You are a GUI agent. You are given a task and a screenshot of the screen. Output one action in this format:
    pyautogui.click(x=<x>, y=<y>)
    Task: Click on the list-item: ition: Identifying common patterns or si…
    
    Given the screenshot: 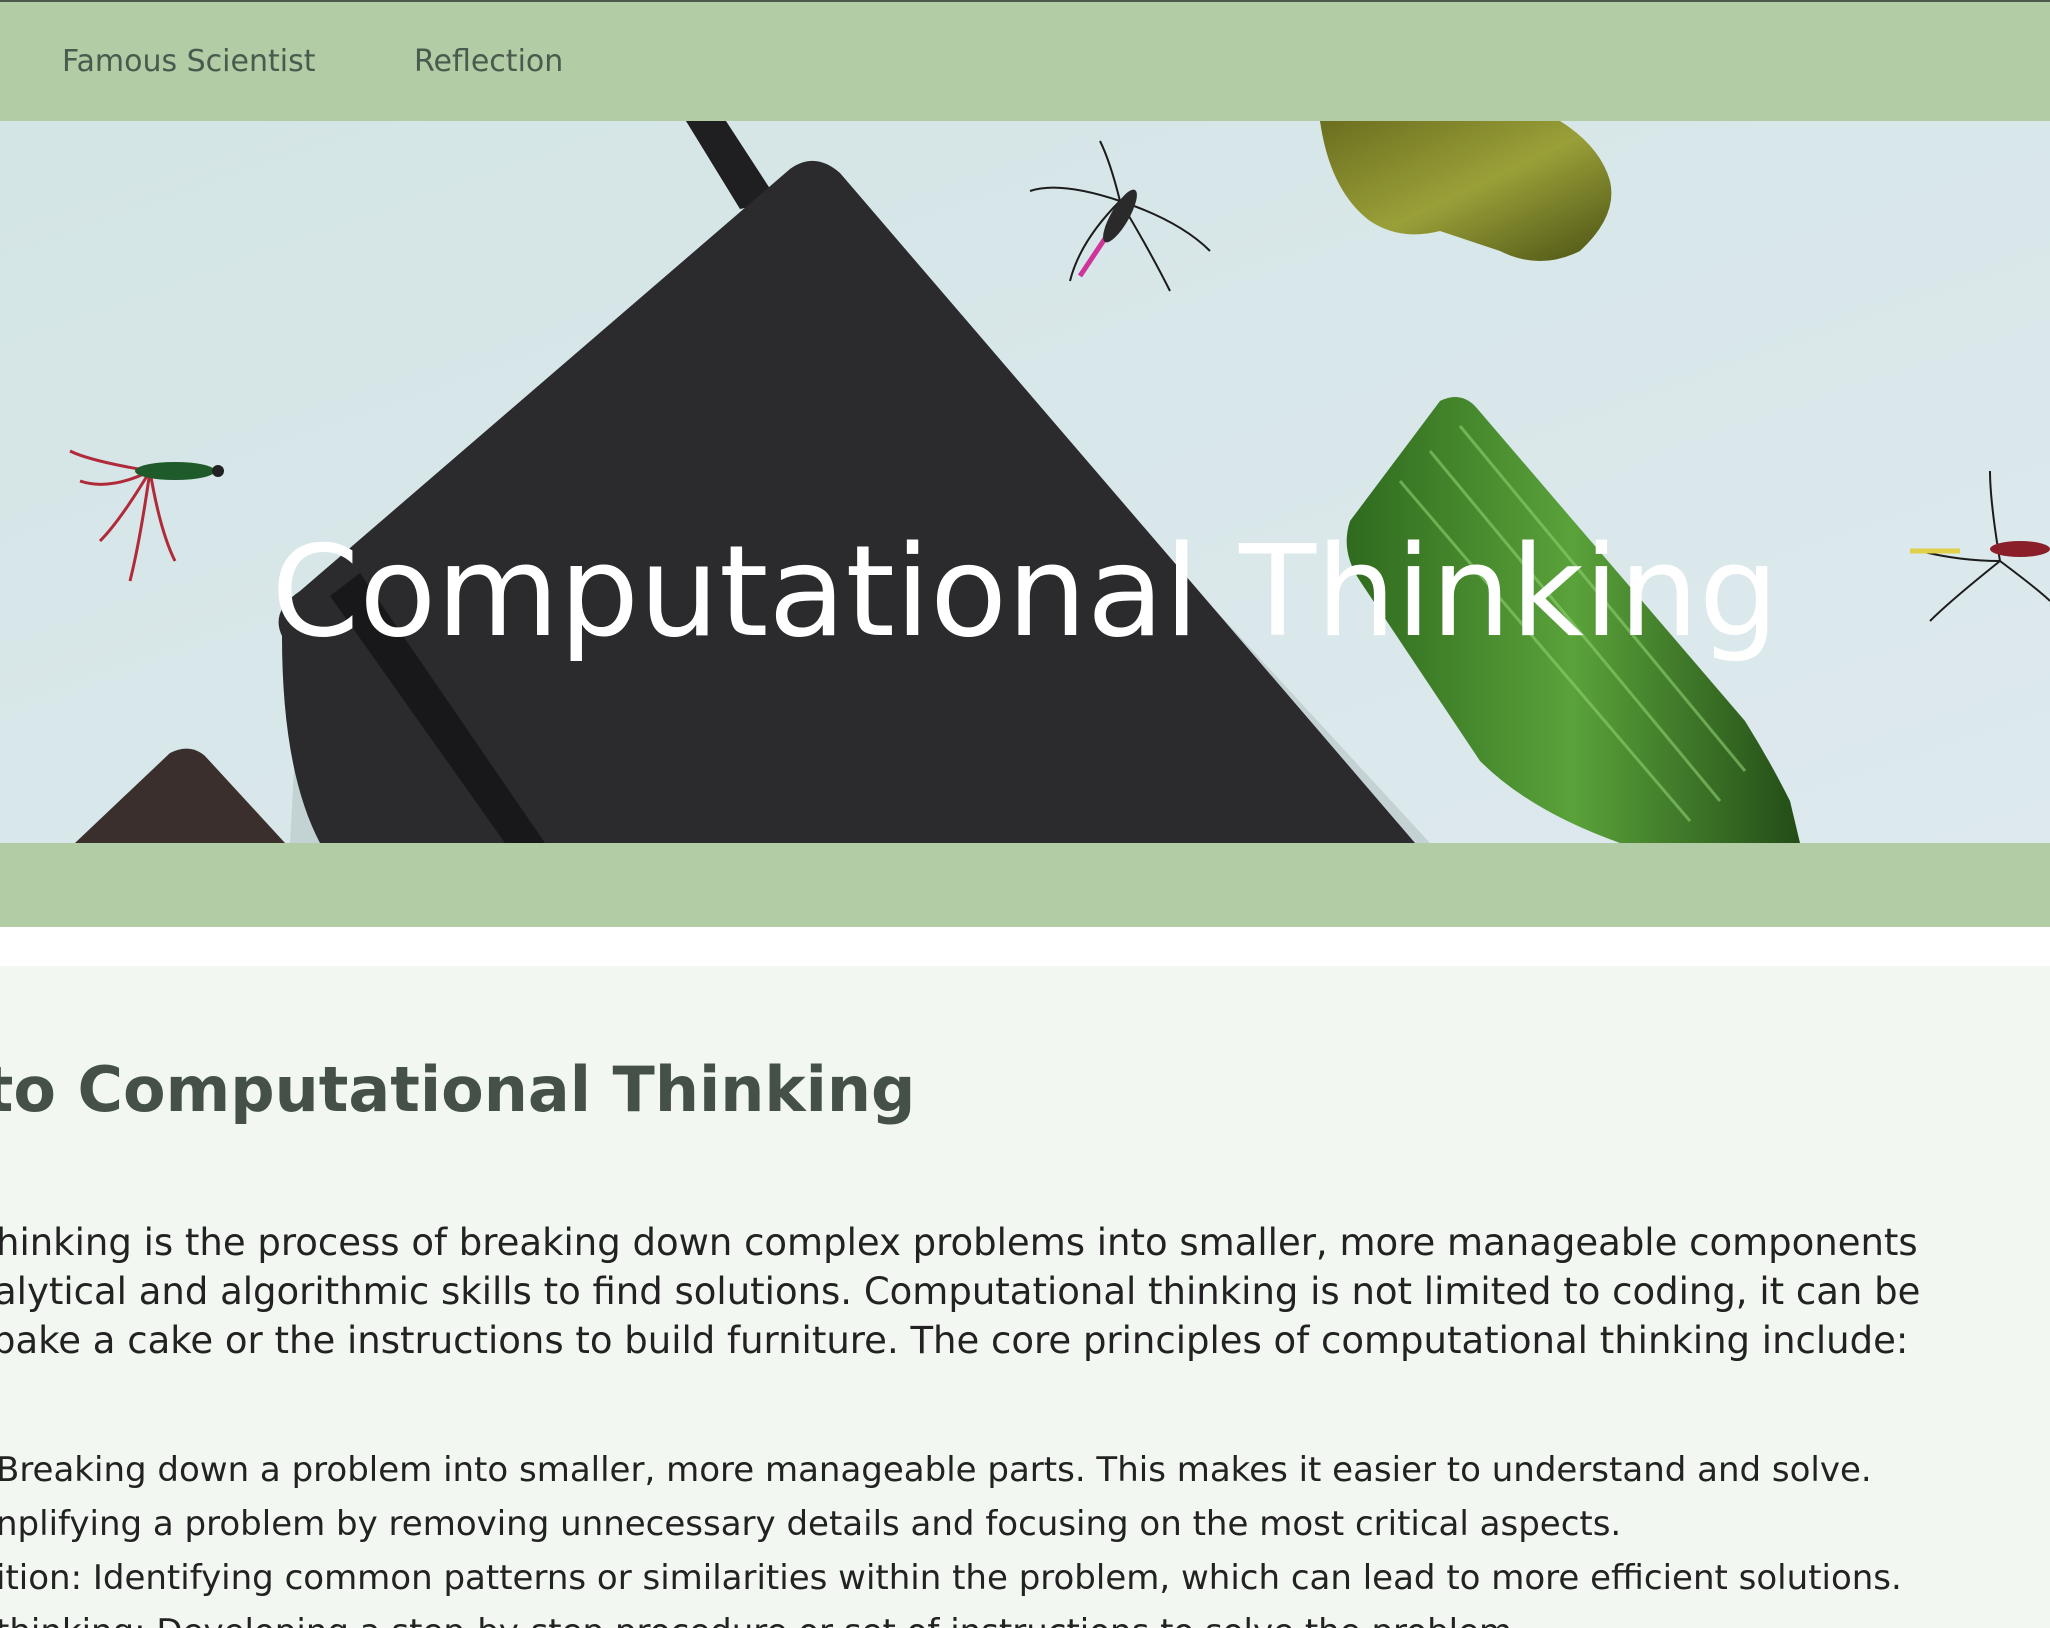 What is the action you would take?
    pyautogui.click(x=951, y=1578)
    